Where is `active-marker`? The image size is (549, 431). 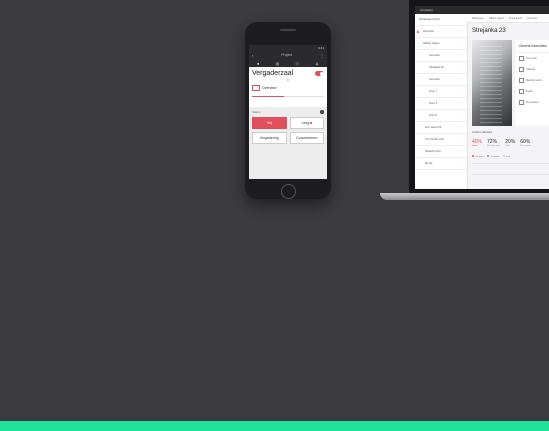
active-marker is located at coordinates (418, 31).